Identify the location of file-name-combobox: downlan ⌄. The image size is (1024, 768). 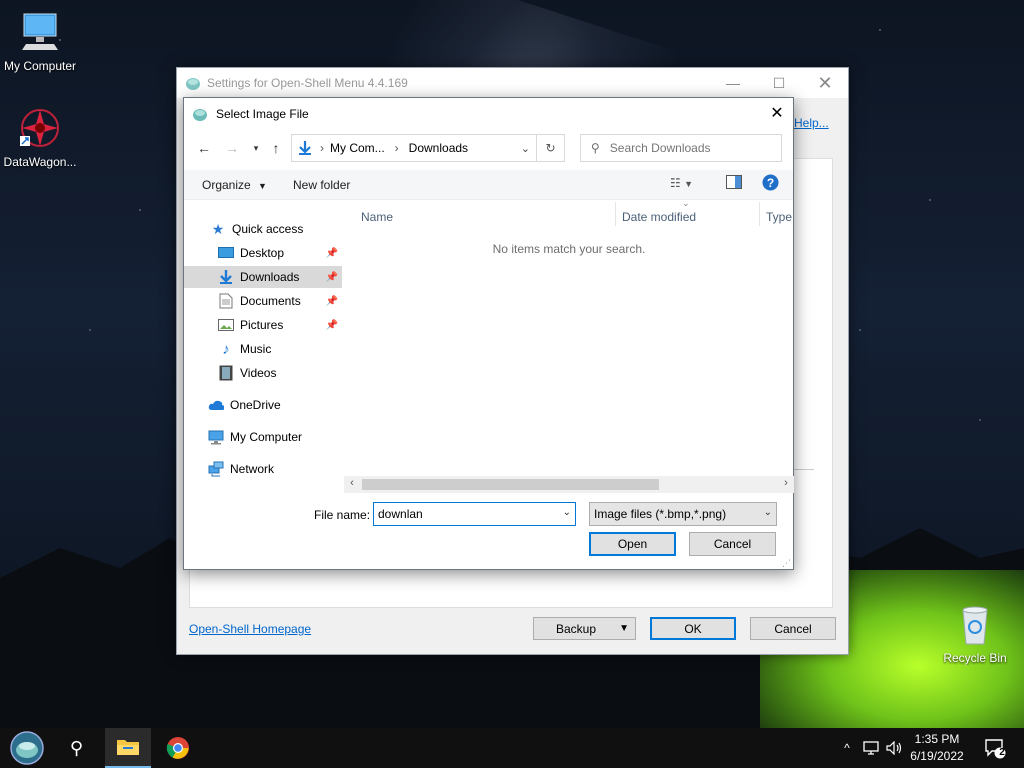
(474, 514).